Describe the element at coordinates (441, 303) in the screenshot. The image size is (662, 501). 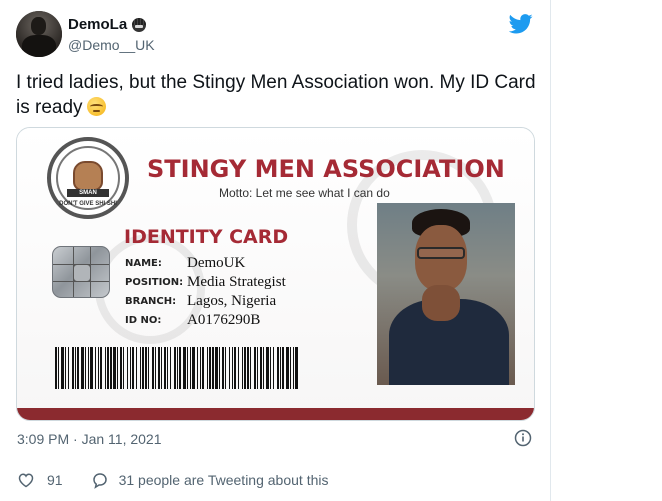
I see `photo-hands` at that location.